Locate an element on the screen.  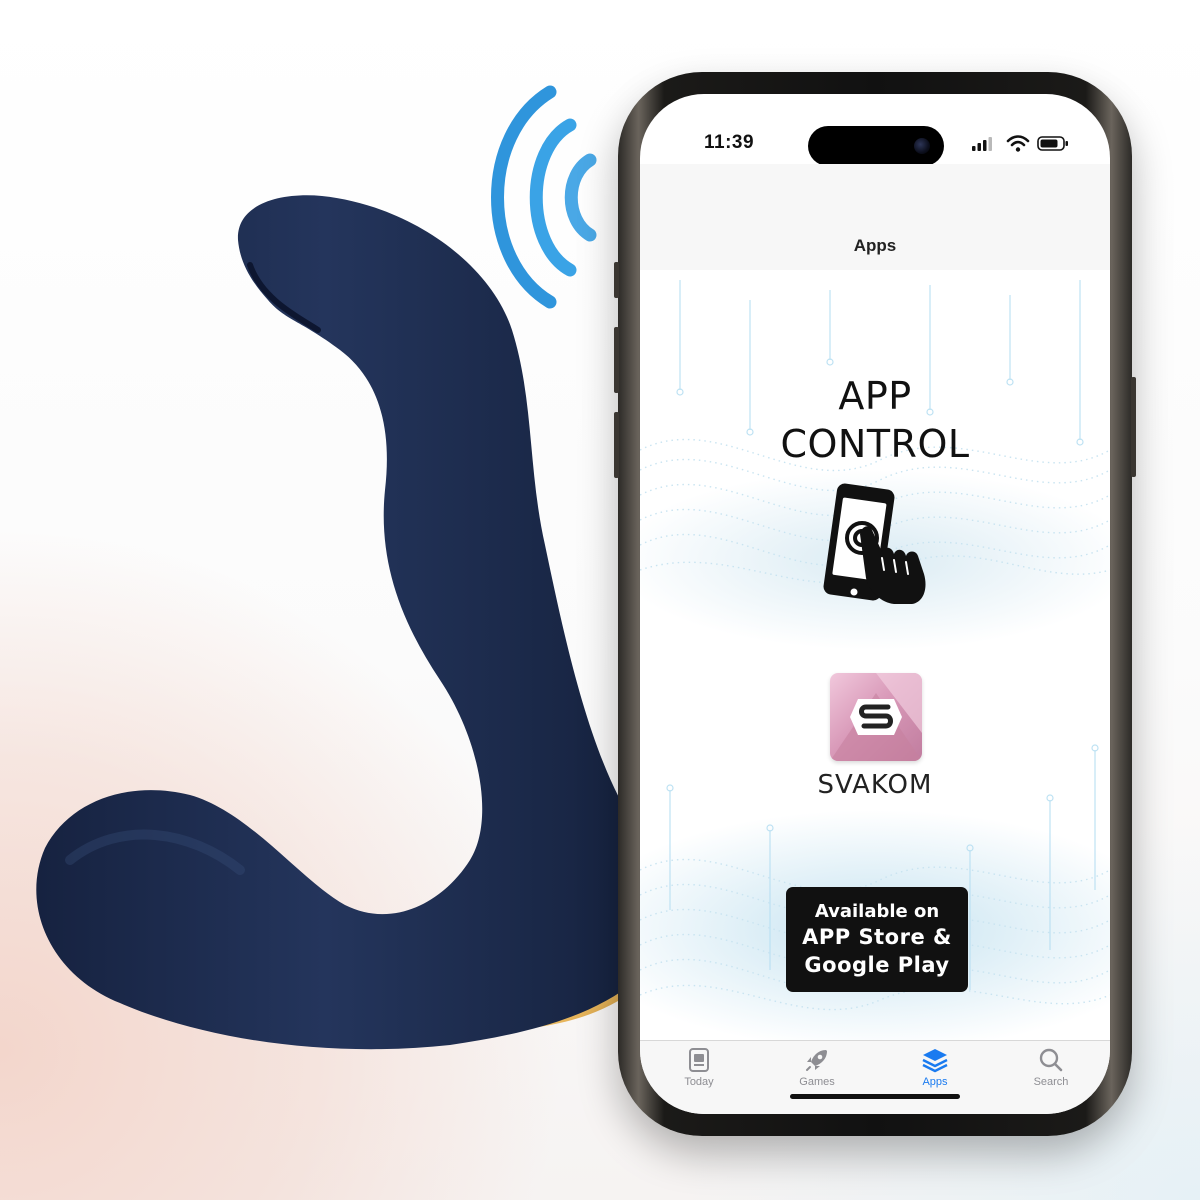
app-control-headline: APP CONTROL is located at coordinates (875, 420).